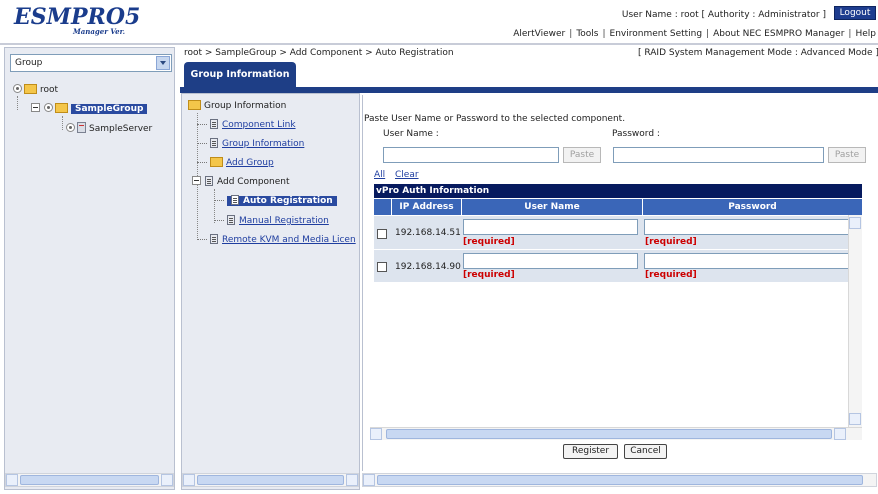 This screenshot has width=878, height=494. I want to click on nav-alertviewer: AlertViewer, so click(539, 34).